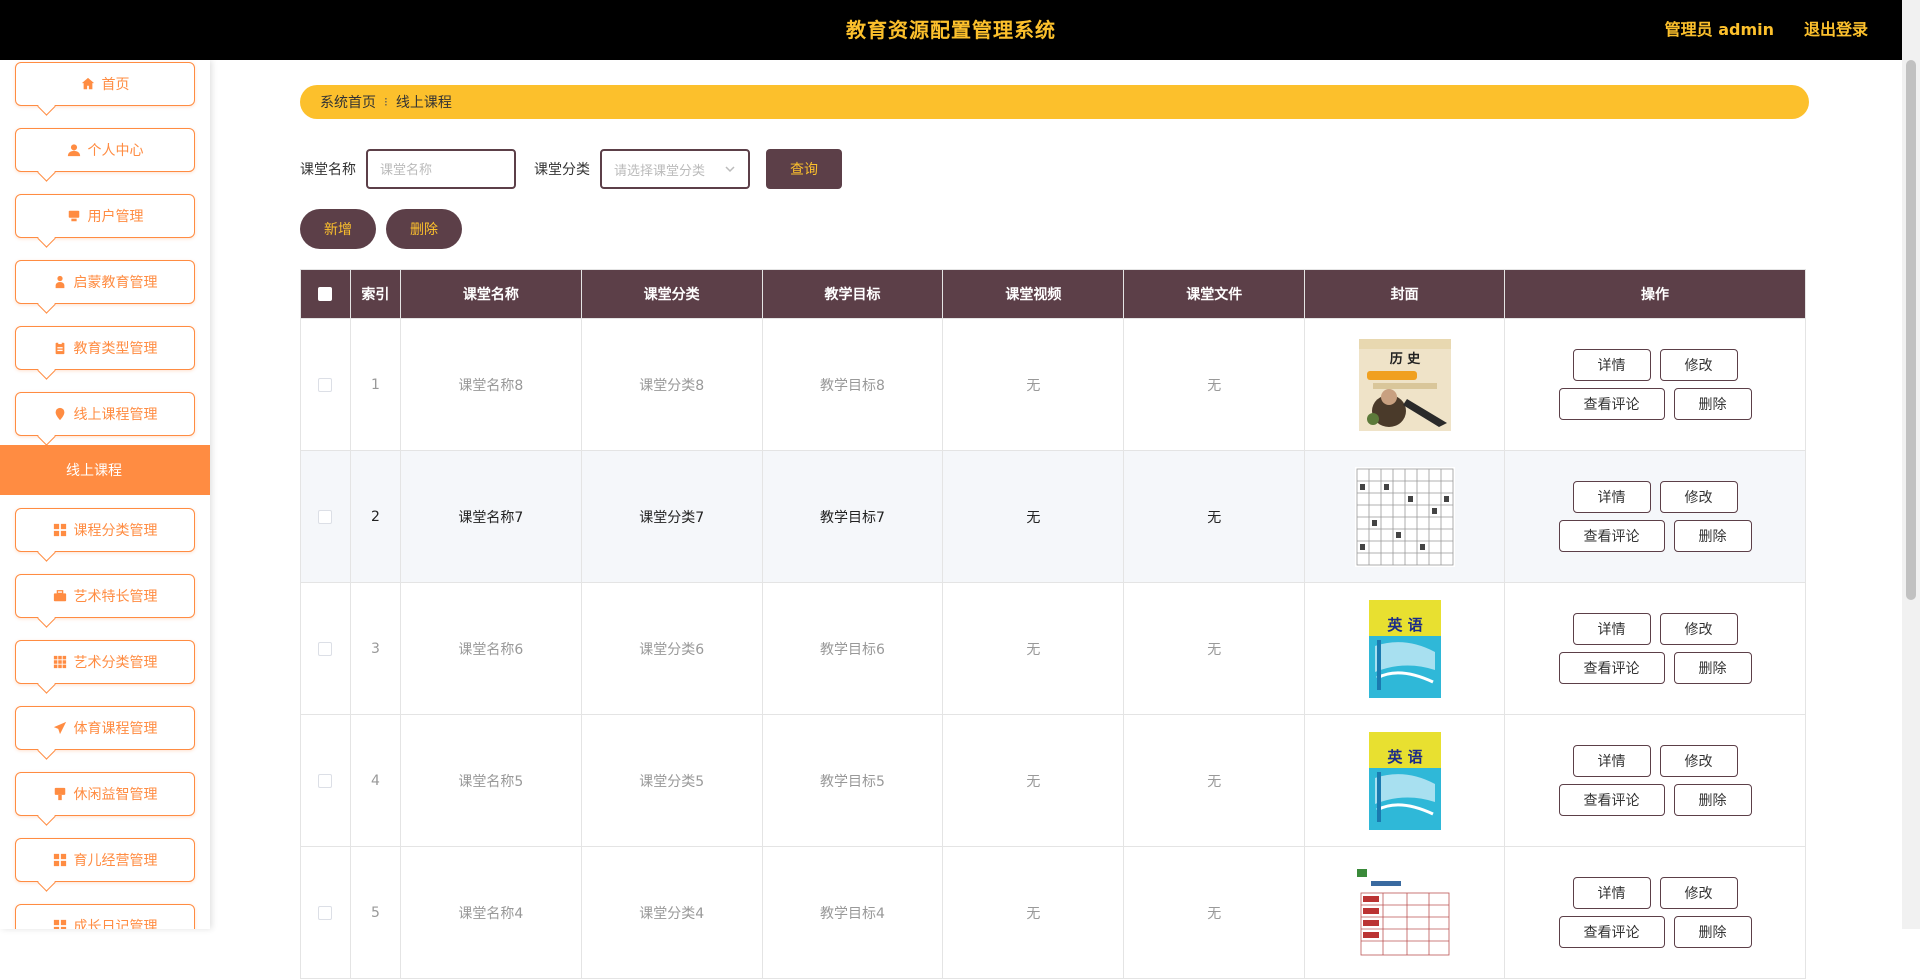 The height and width of the screenshot is (979, 1920). Describe the element at coordinates (852, 384) in the screenshot. I see `cell-goal: 教学目标8` at that location.